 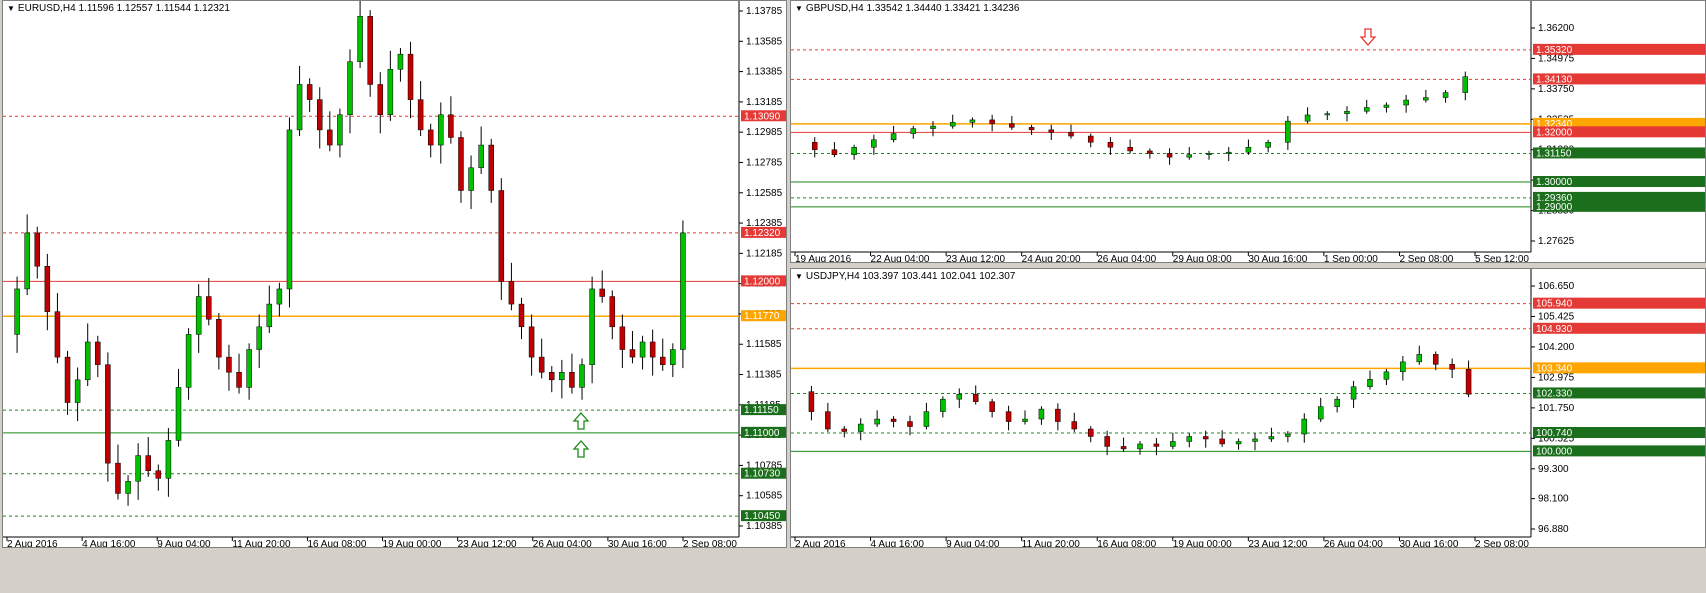 What do you see at coordinates (1554, 393) in the screenshot?
I see `level-price-tag-label: 102.330` at bounding box center [1554, 393].